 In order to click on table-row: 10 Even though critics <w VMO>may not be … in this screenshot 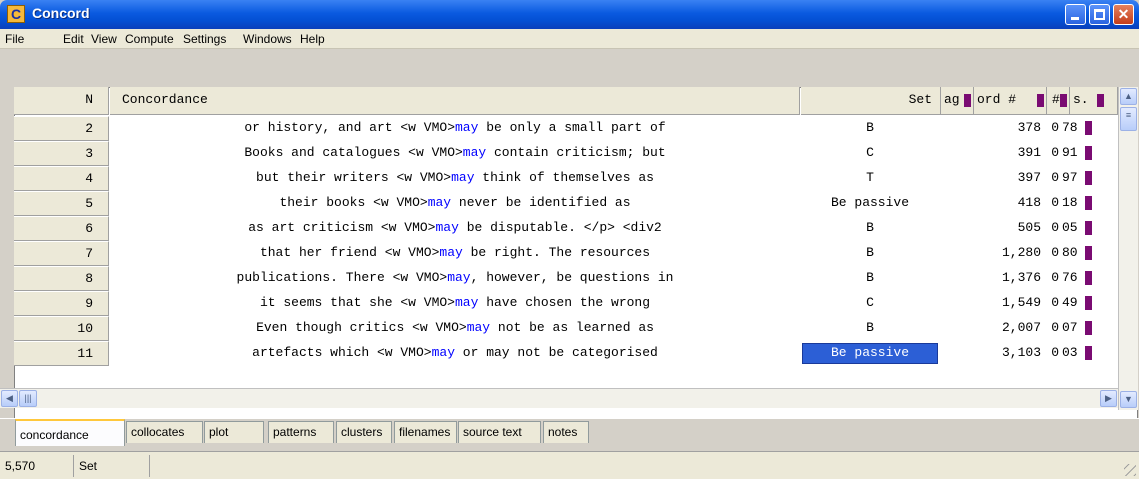, I will do `click(569, 328)`.